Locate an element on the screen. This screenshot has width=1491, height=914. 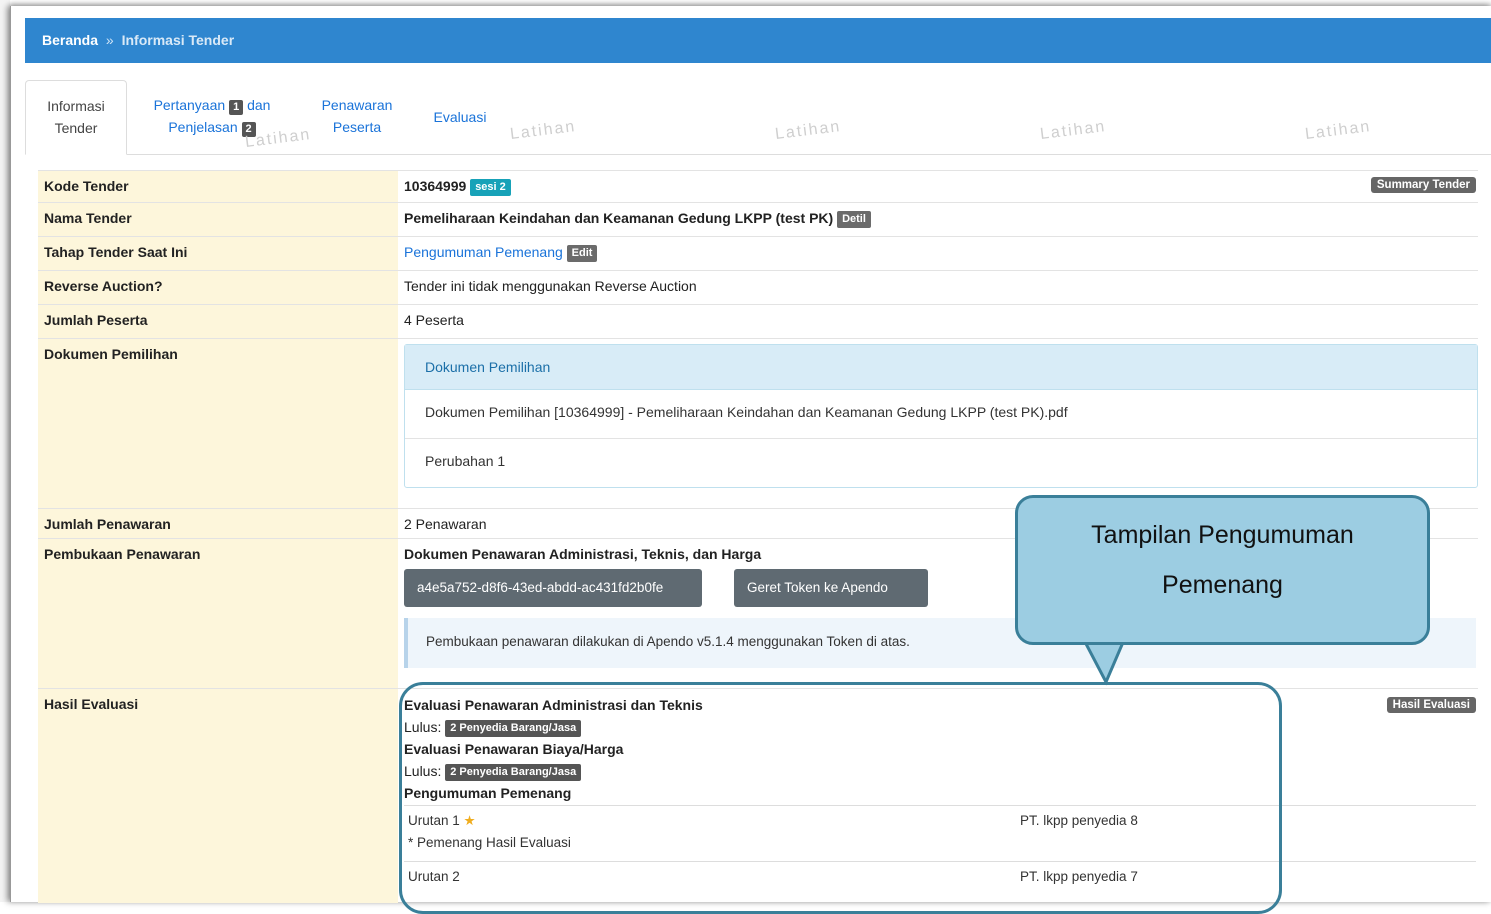
row-value: Pengumuman Pemenang Edit is located at coordinates (941, 253).